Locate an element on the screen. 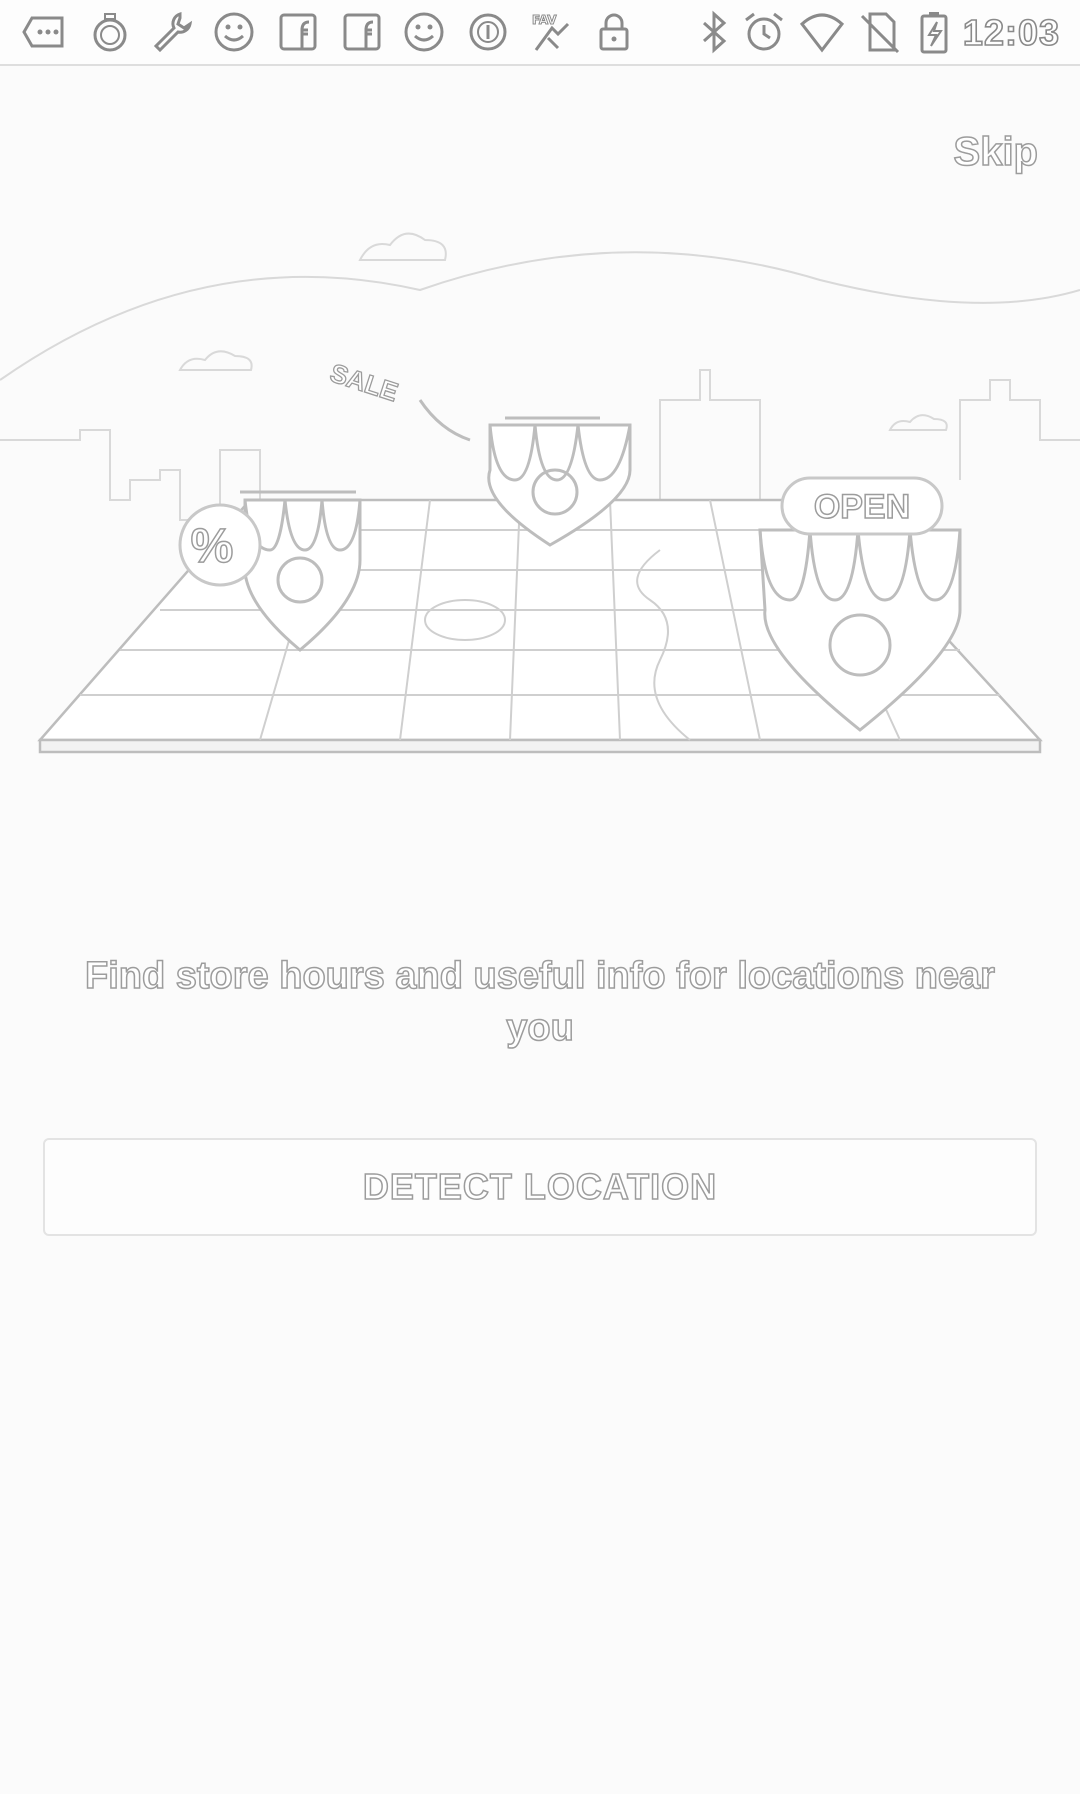 The height and width of the screenshot is (1794, 1080). battery-charging-icon is located at coordinates (934, 32).